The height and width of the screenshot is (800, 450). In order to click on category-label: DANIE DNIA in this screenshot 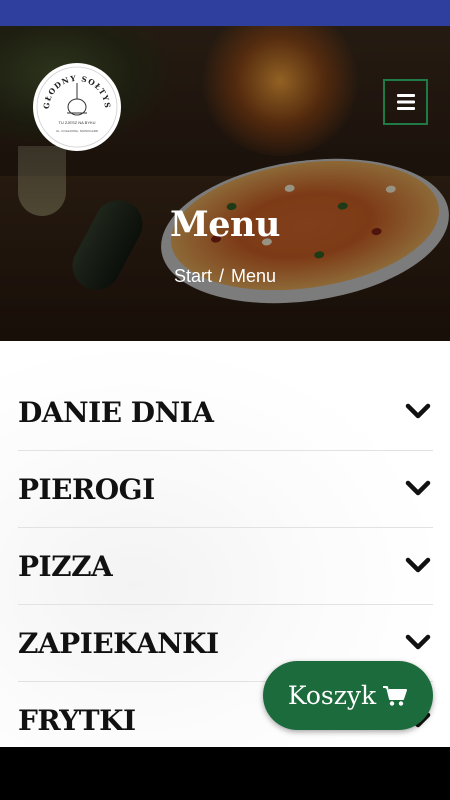, I will do `click(116, 412)`.